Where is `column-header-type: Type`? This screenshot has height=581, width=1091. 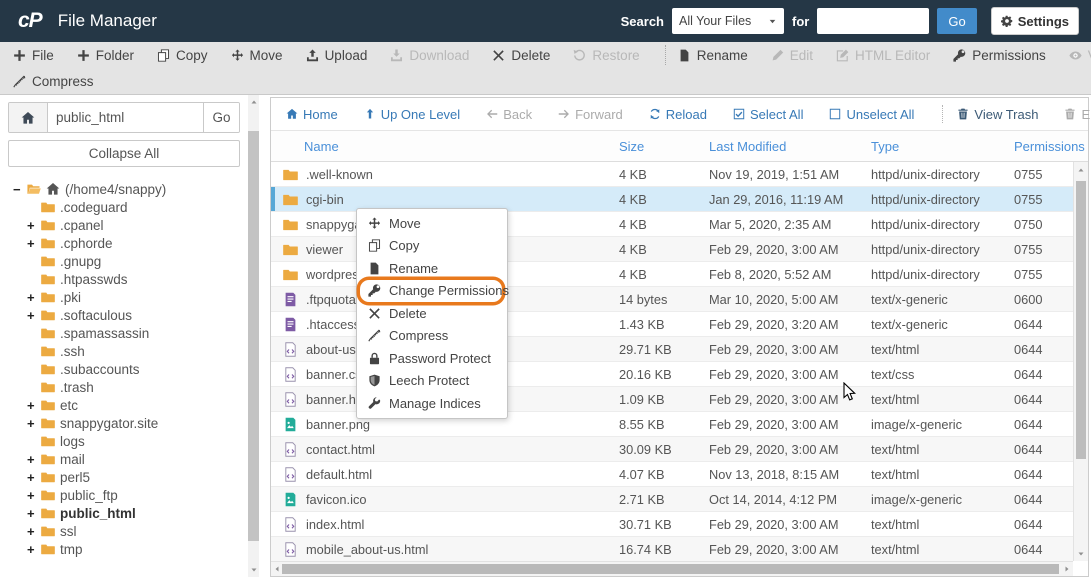 column-header-type: Type is located at coordinates (942, 146).